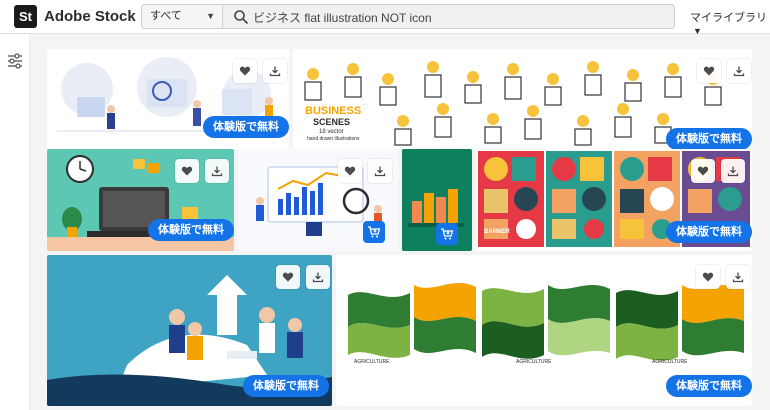 This screenshot has width=770, height=410. What do you see at coordinates (458, 17) in the screenshot?
I see `search-input` at bounding box center [458, 17].